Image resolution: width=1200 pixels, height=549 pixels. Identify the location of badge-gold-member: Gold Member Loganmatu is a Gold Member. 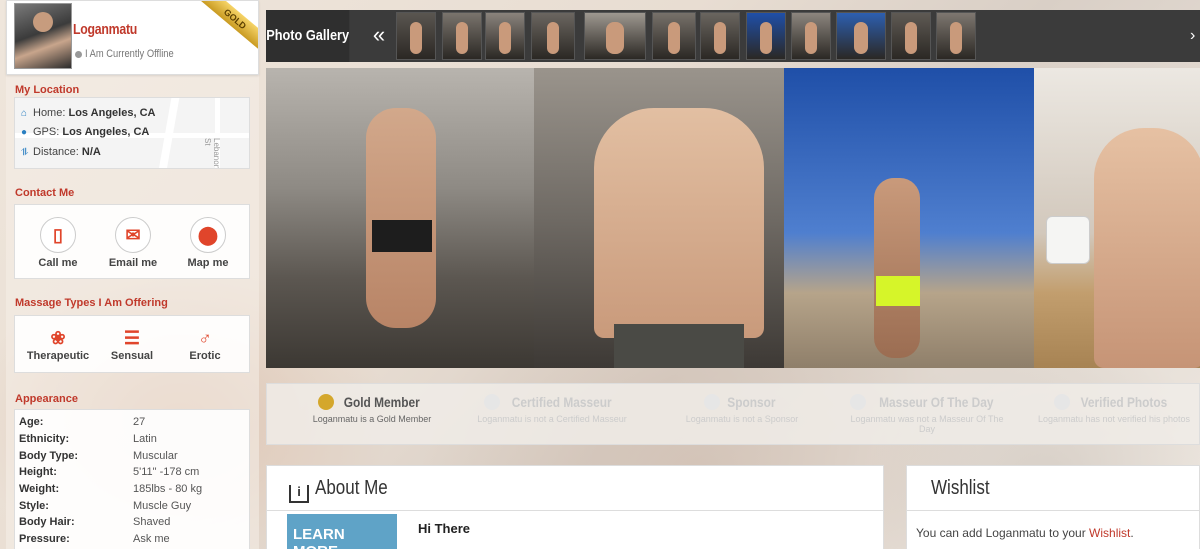
(372, 409).